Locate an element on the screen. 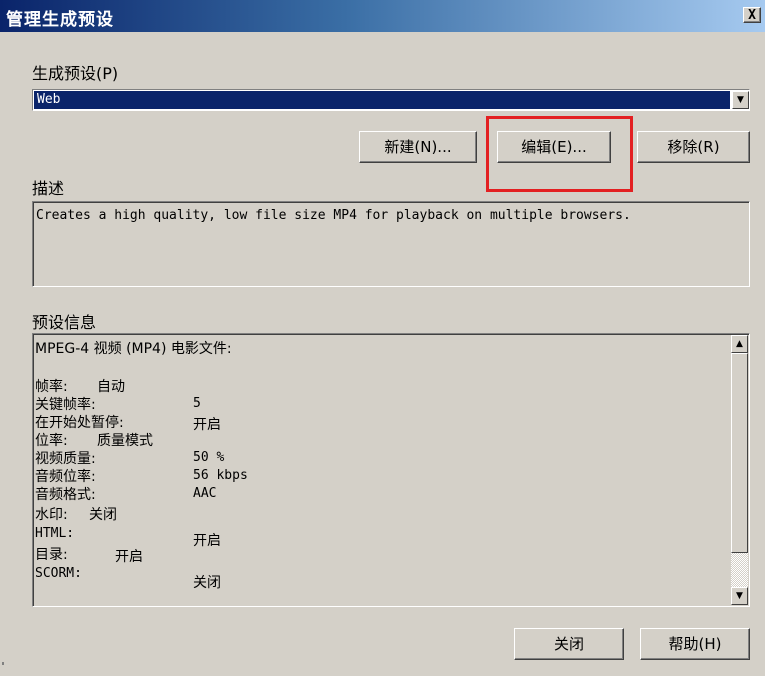 The image size is (775, 680). info-key: HTML: is located at coordinates (55, 533).